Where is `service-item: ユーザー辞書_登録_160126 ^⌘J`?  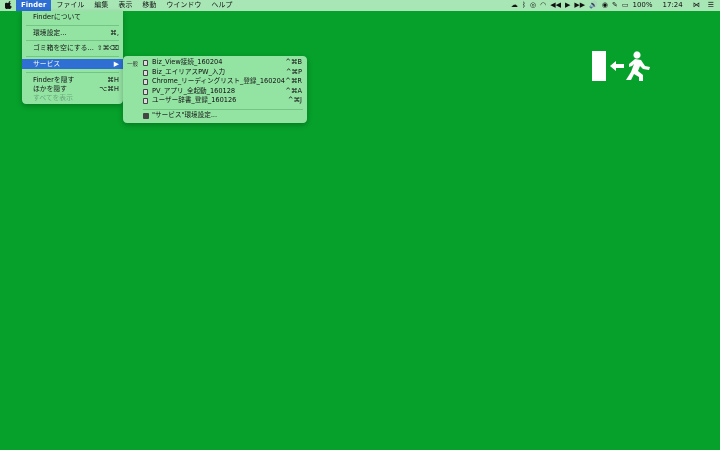
service-item: ユーザー辞書_登録_160126 ^⌘J is located at coordinates (215, 101).